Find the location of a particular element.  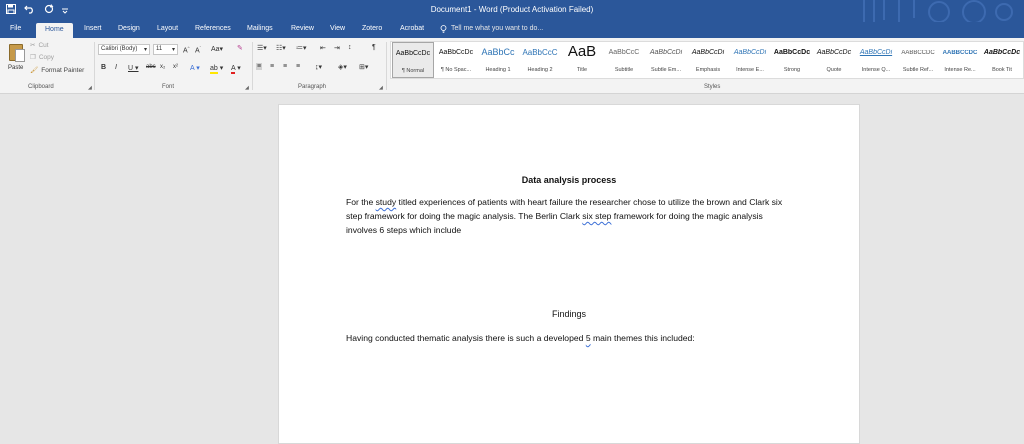

increase-indent-icon: ⇥ is located at coordinates (337, 48).